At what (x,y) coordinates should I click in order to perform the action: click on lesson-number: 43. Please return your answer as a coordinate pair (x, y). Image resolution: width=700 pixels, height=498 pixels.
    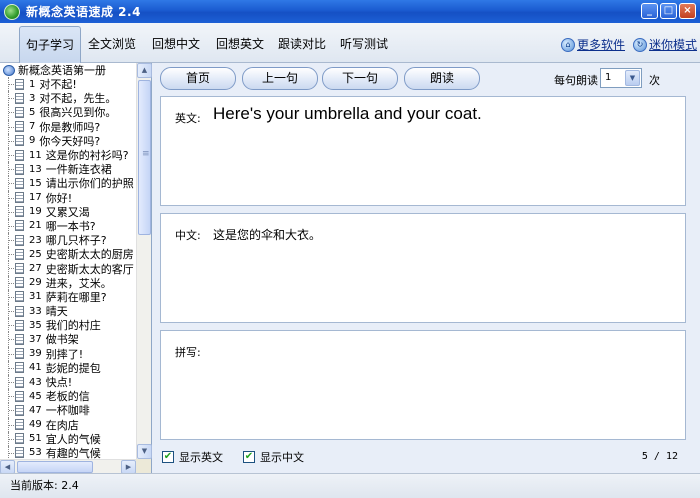
    Looking at the image, I should click on (35, 382).